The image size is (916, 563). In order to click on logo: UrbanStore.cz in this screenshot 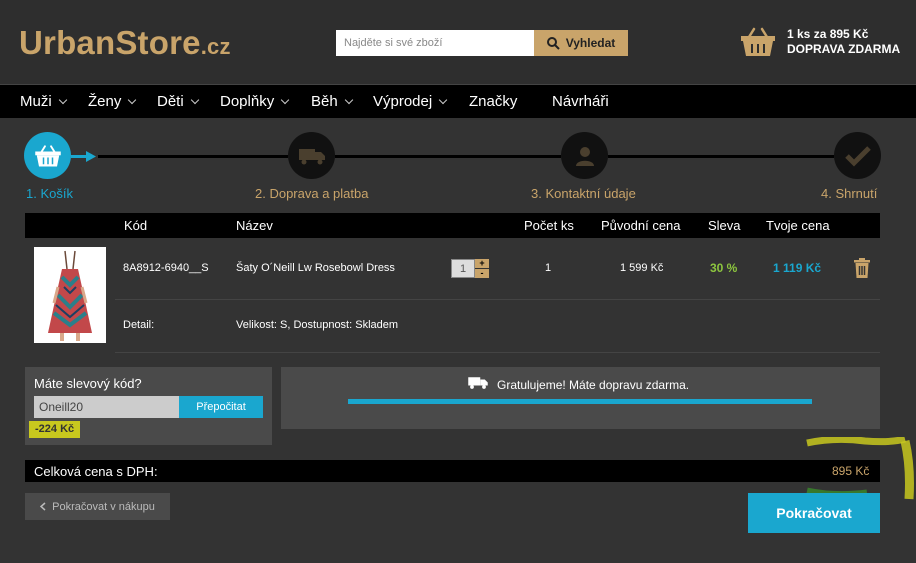, I will do `click(125, 43)`.